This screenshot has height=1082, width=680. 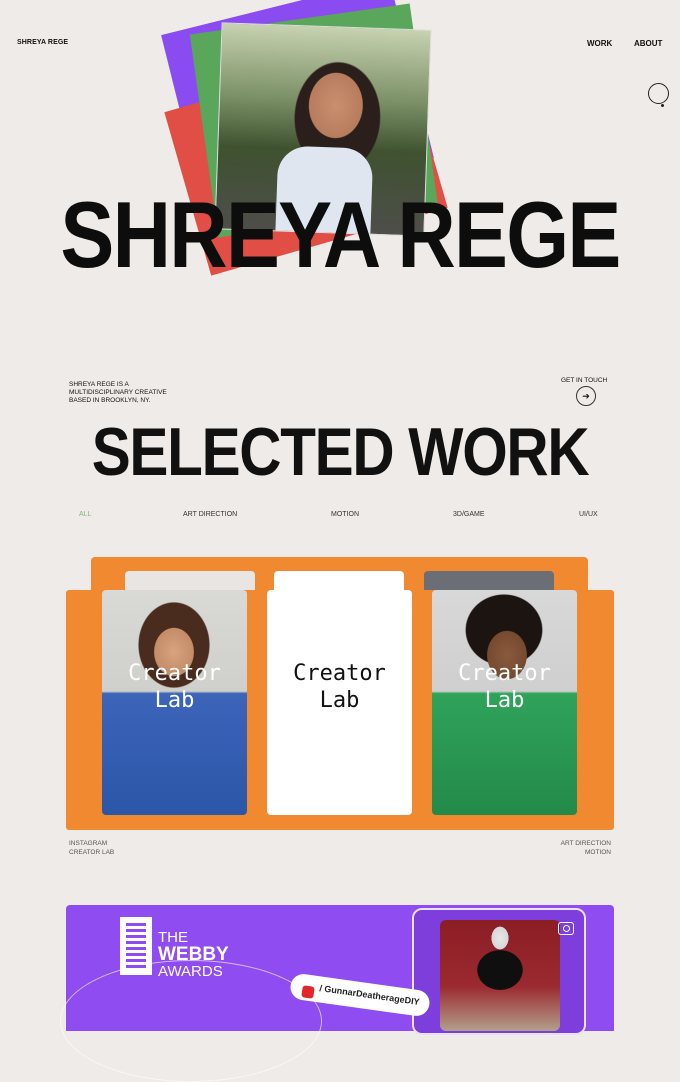 What do you see at coordinates (340, 234) in the screenshot?
I see `hero-title: SHREYA REGE` at bounding box center [340, 234].